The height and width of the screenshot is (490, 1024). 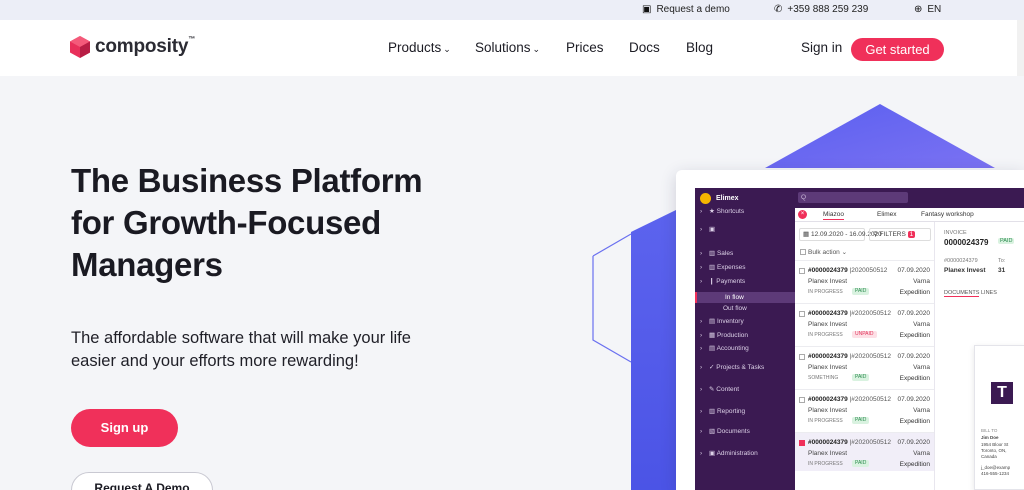 What do you see at coordinates (892, 234) in the screenshot?
I see `filters-label: FILTERS` at bounding box center [892, 234].